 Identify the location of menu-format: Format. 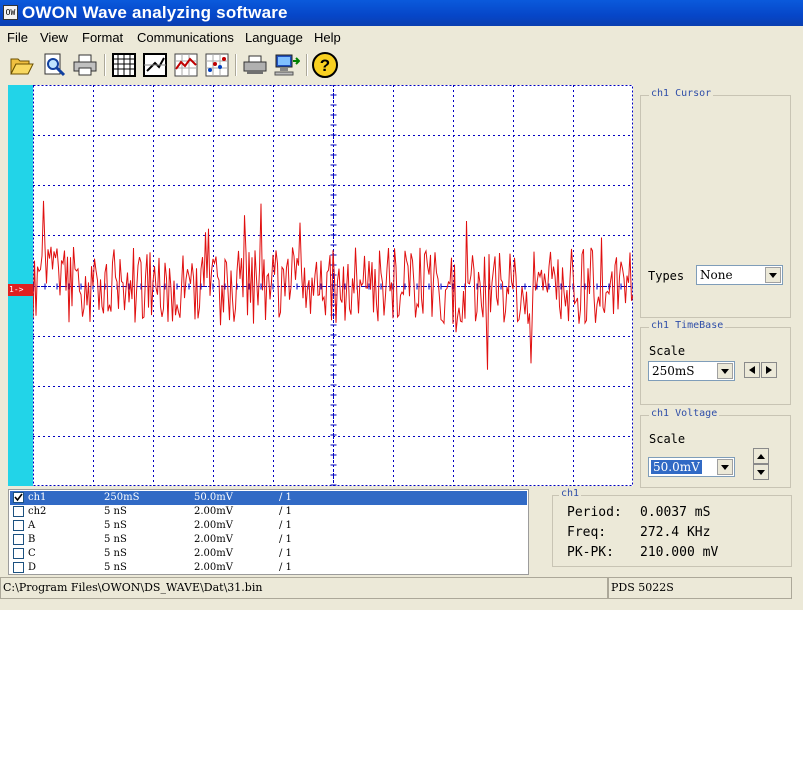
(102, 37).